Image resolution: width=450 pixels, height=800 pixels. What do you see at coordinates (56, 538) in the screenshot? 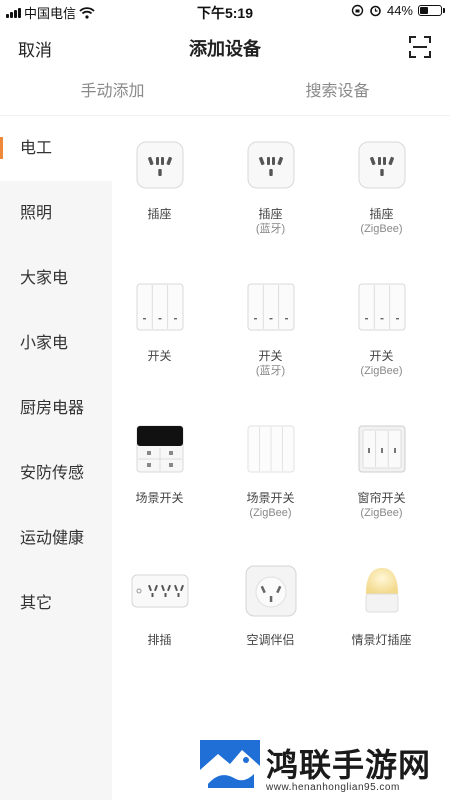
I see `category-sports-health: 运动健康` at bounding box center [56, 538].